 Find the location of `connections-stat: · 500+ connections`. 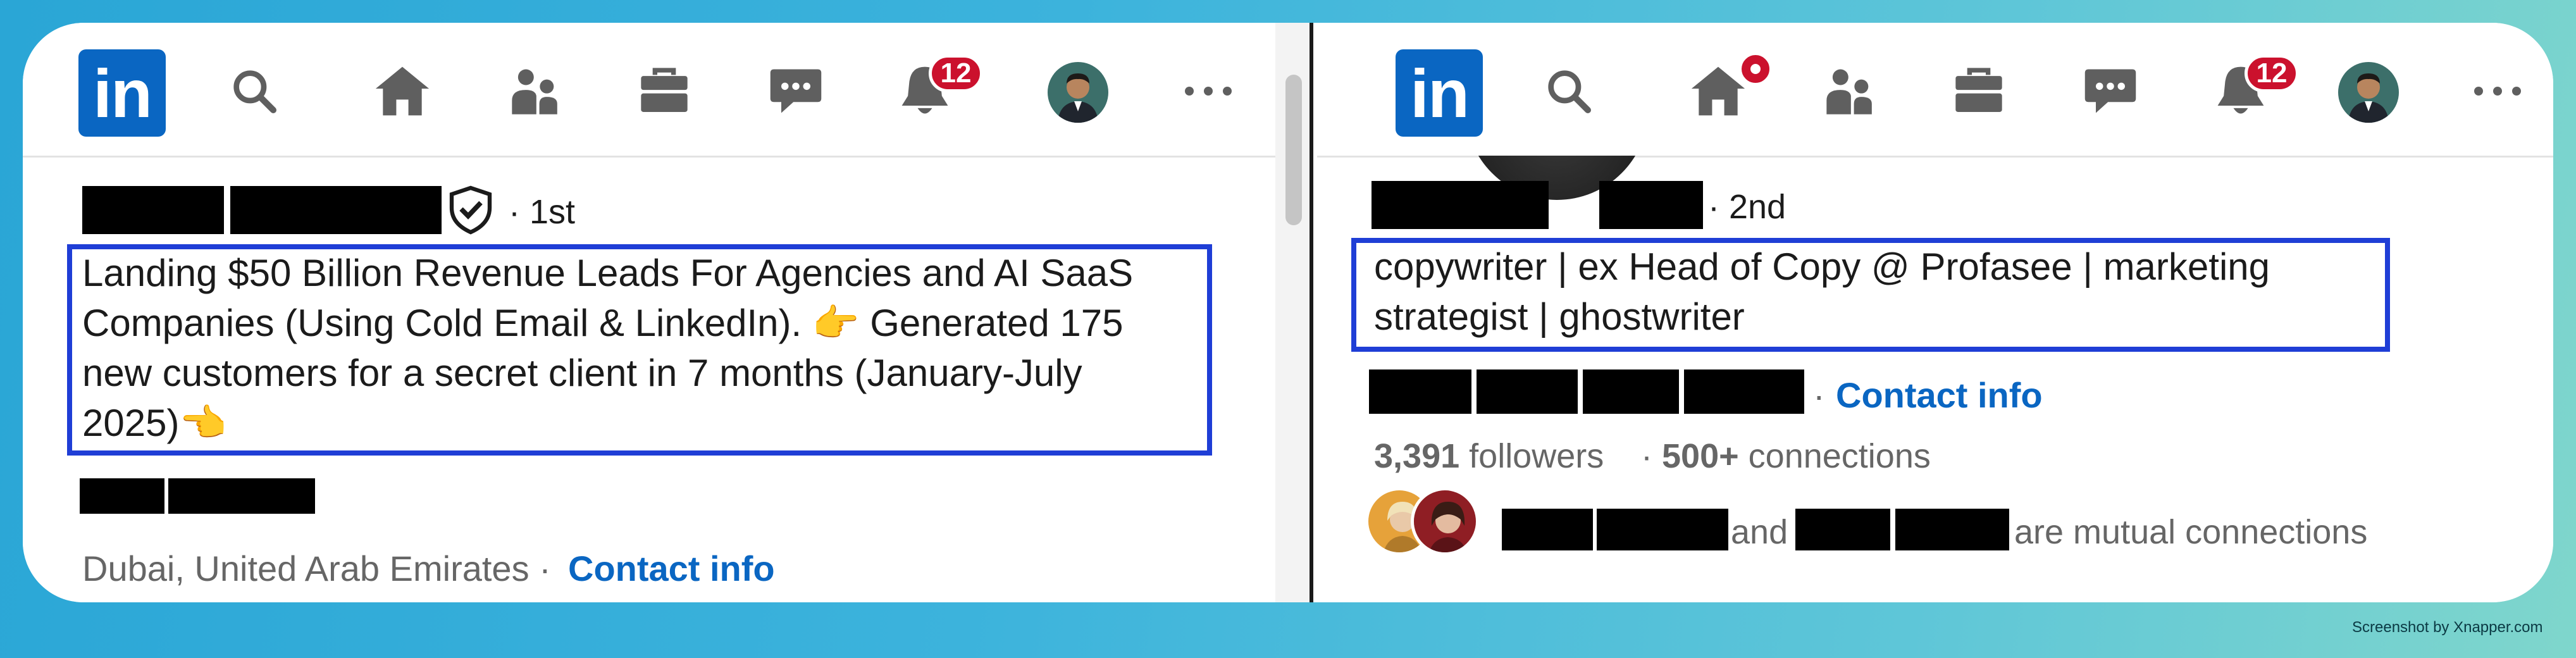

connections-stat: · 500+ connections is located at coordinates (1786, 456).